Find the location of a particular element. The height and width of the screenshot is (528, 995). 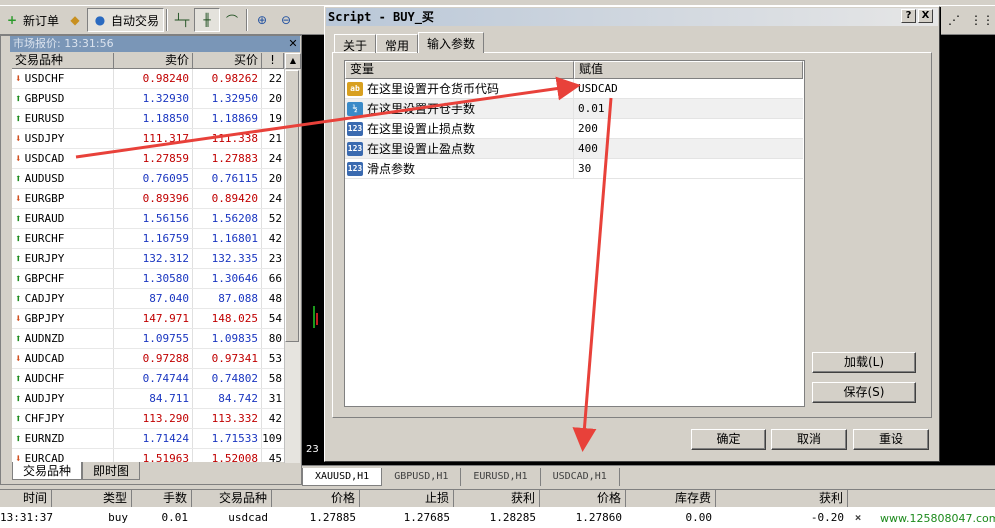

list-item: ⬆ AUDJPY 84.711 84.742 31 is located at coordinates (148, 399).